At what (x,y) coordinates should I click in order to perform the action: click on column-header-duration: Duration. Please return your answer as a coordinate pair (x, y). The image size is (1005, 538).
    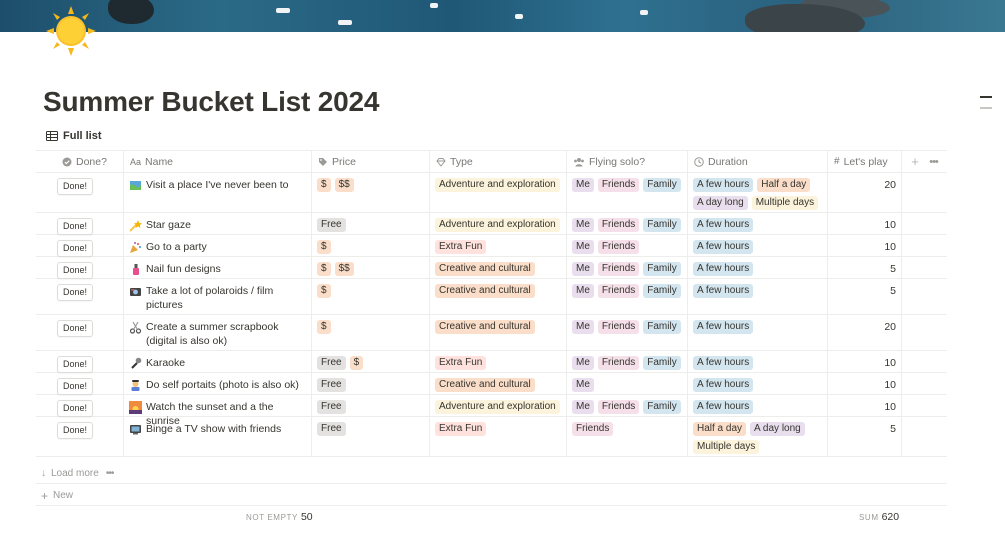
    Looking at the image, I should click on (758, 161).